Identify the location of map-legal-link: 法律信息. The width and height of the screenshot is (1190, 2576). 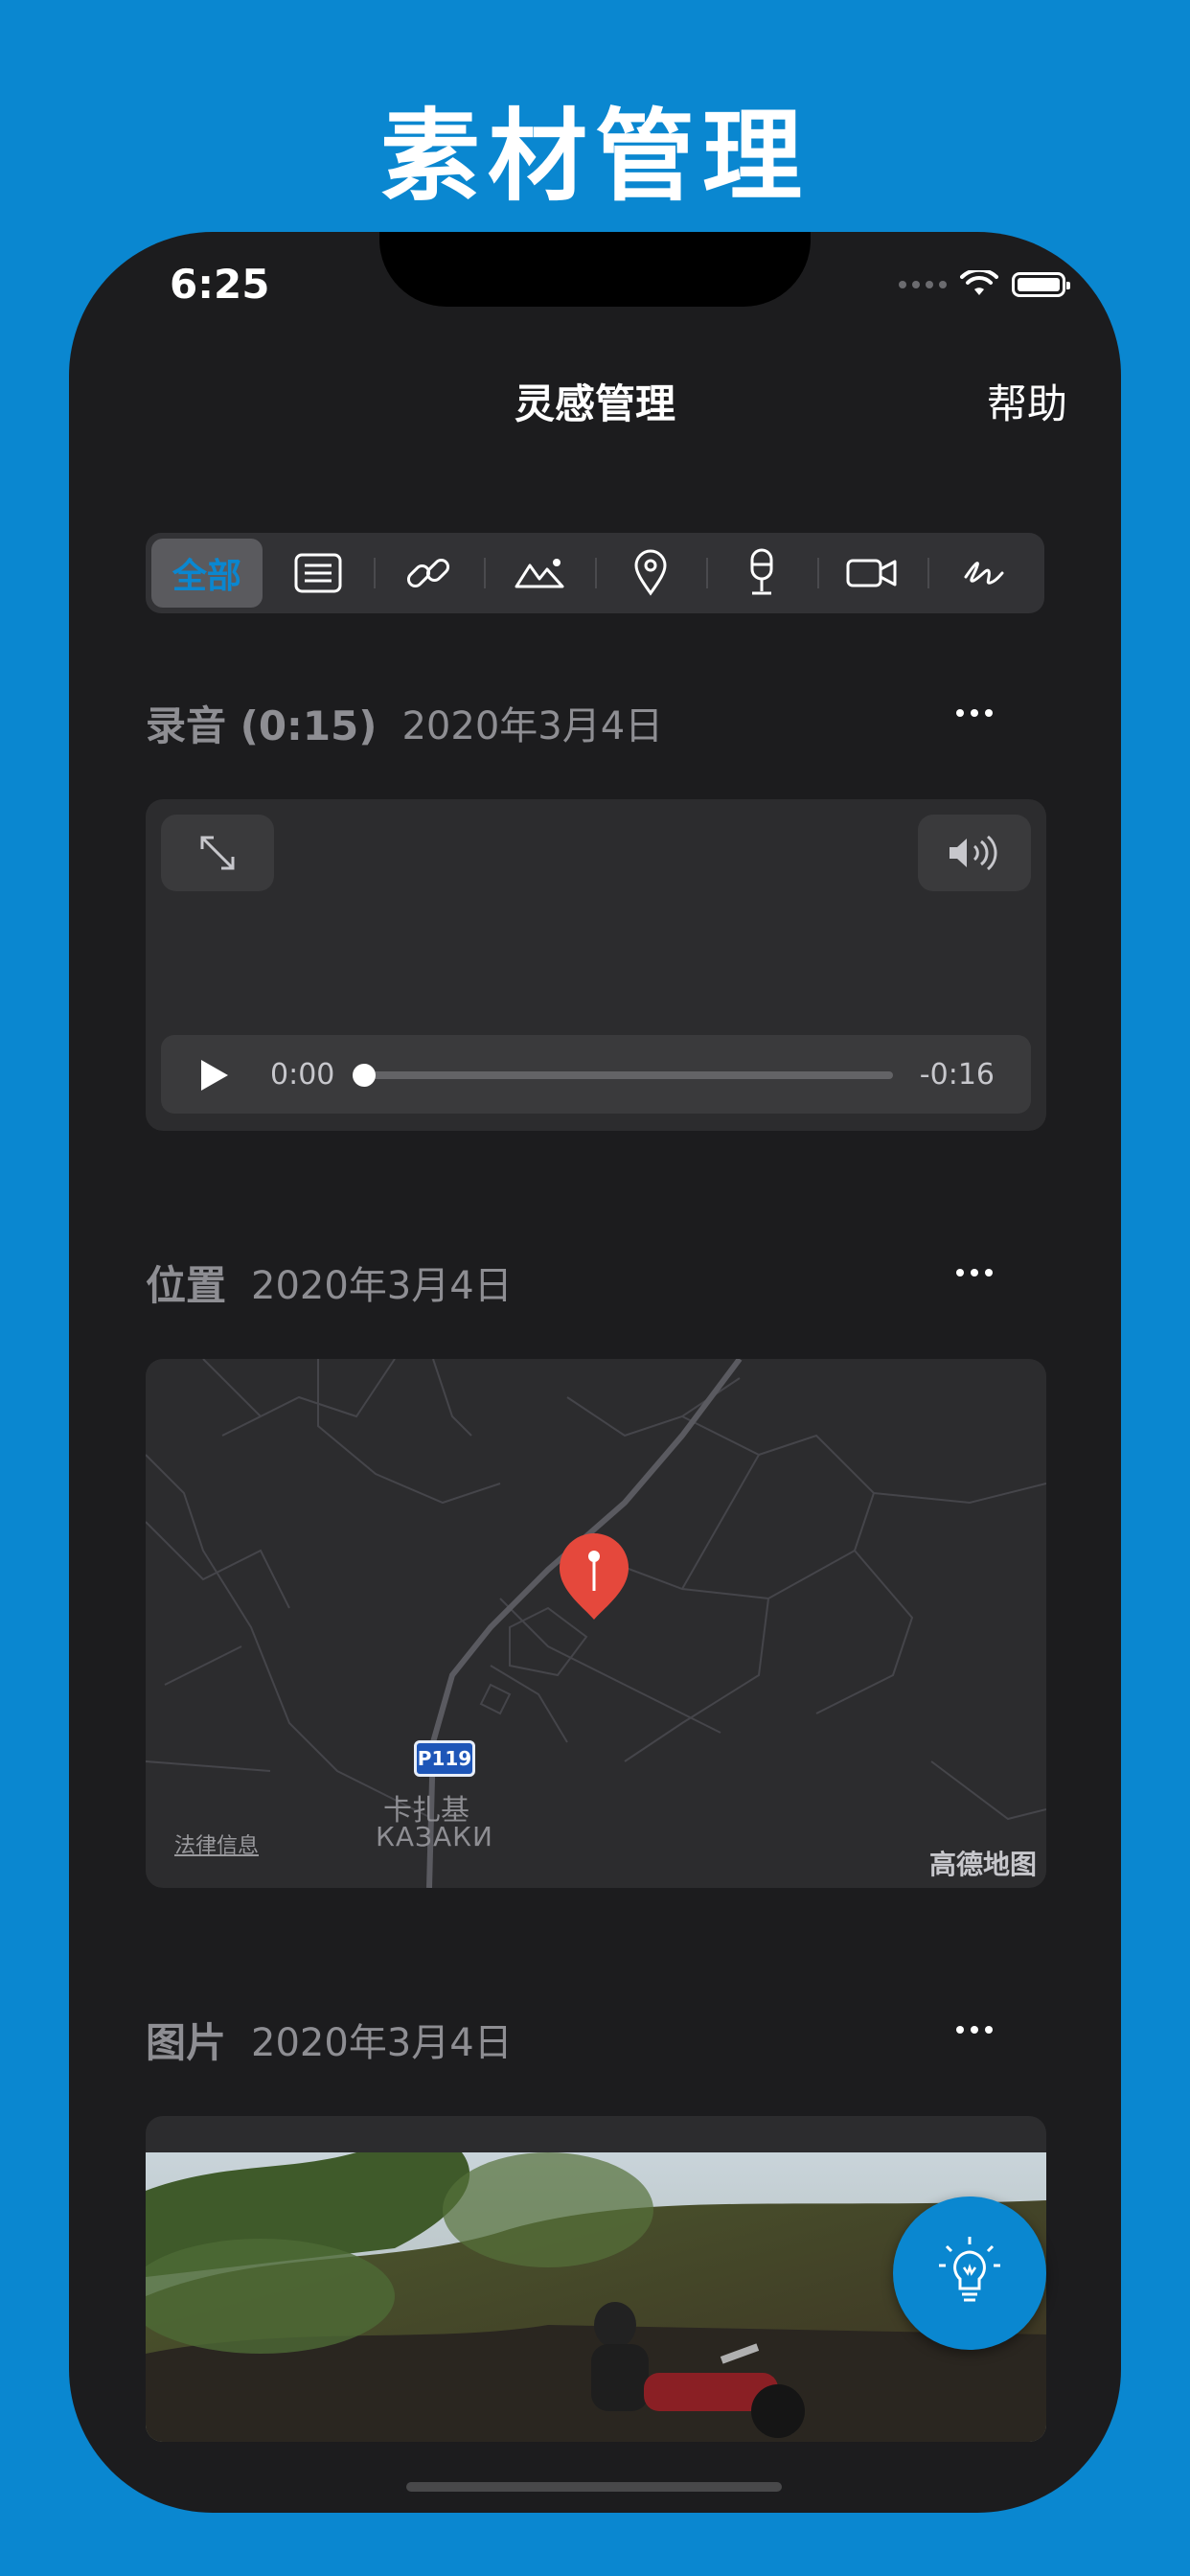
(217, 1843).